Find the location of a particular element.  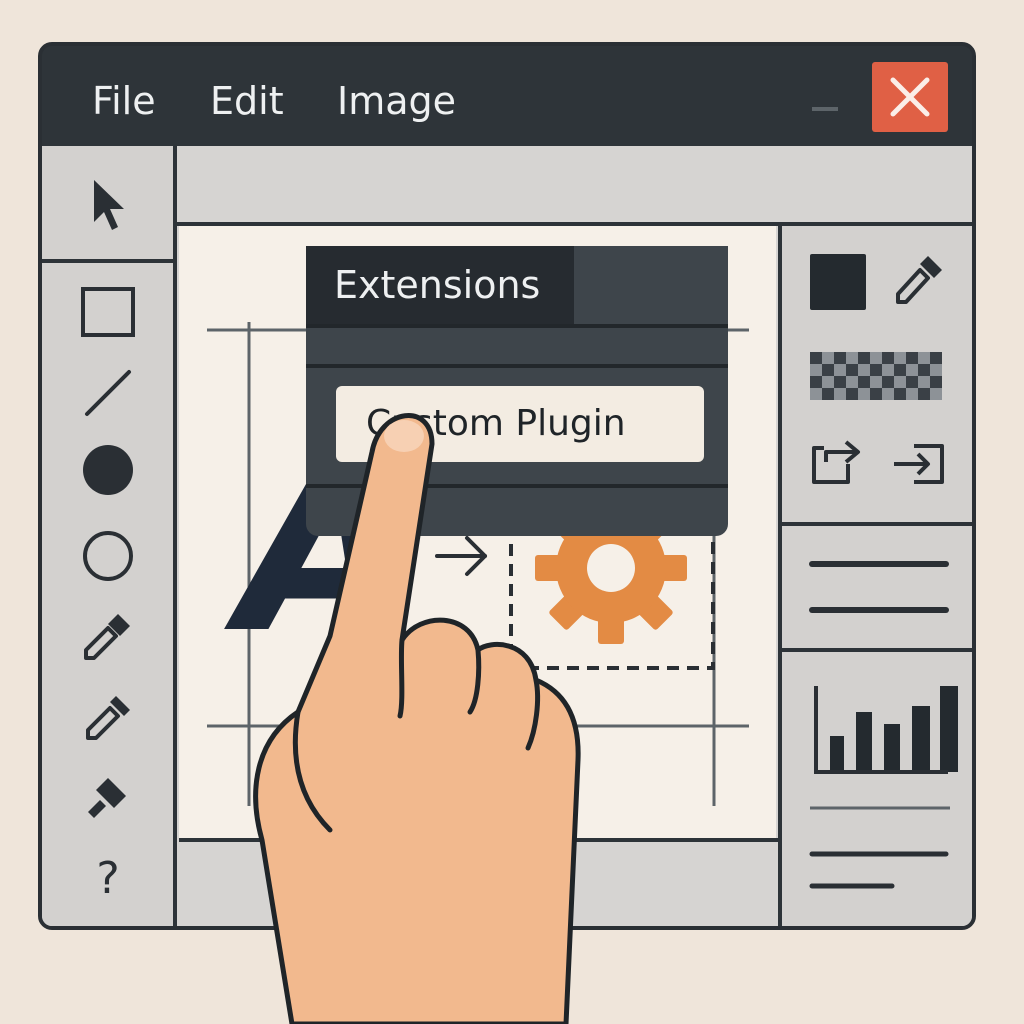

histogram-icon is located at coordinates (894, 729).